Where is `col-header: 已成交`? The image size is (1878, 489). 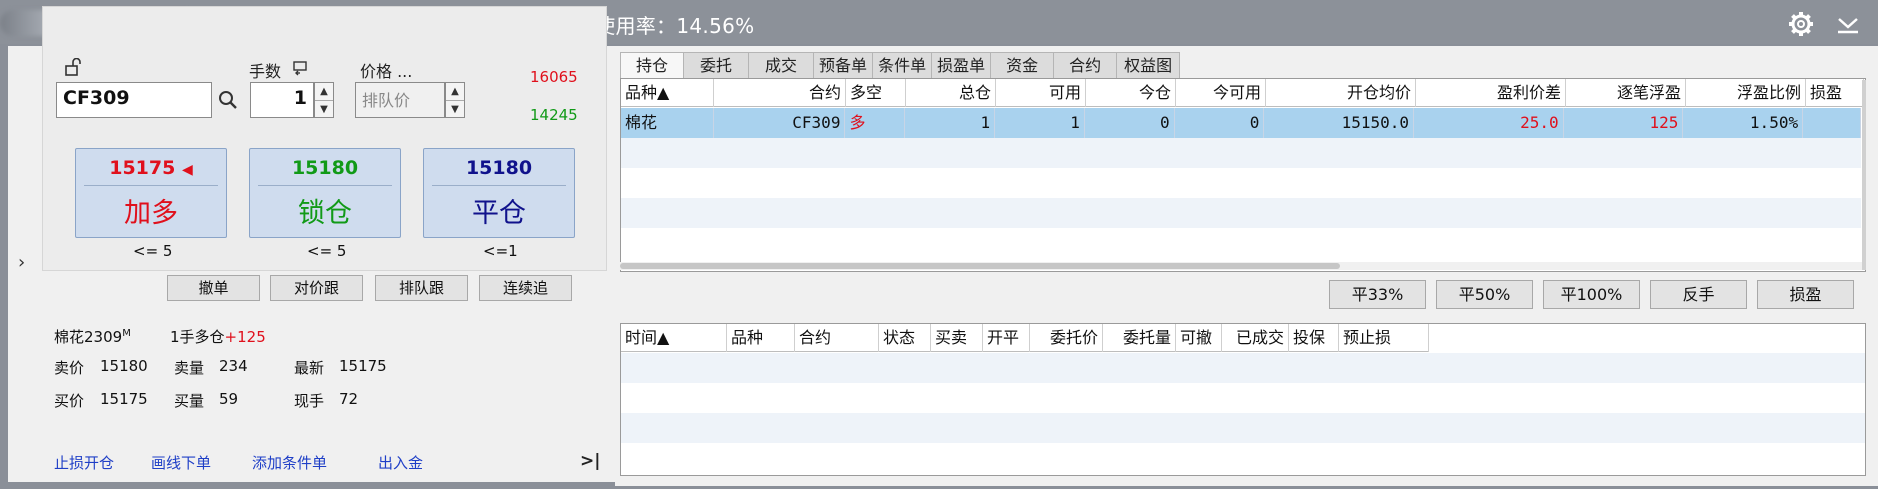
col-header: 已成交 is located at coordinates (1255, 338).